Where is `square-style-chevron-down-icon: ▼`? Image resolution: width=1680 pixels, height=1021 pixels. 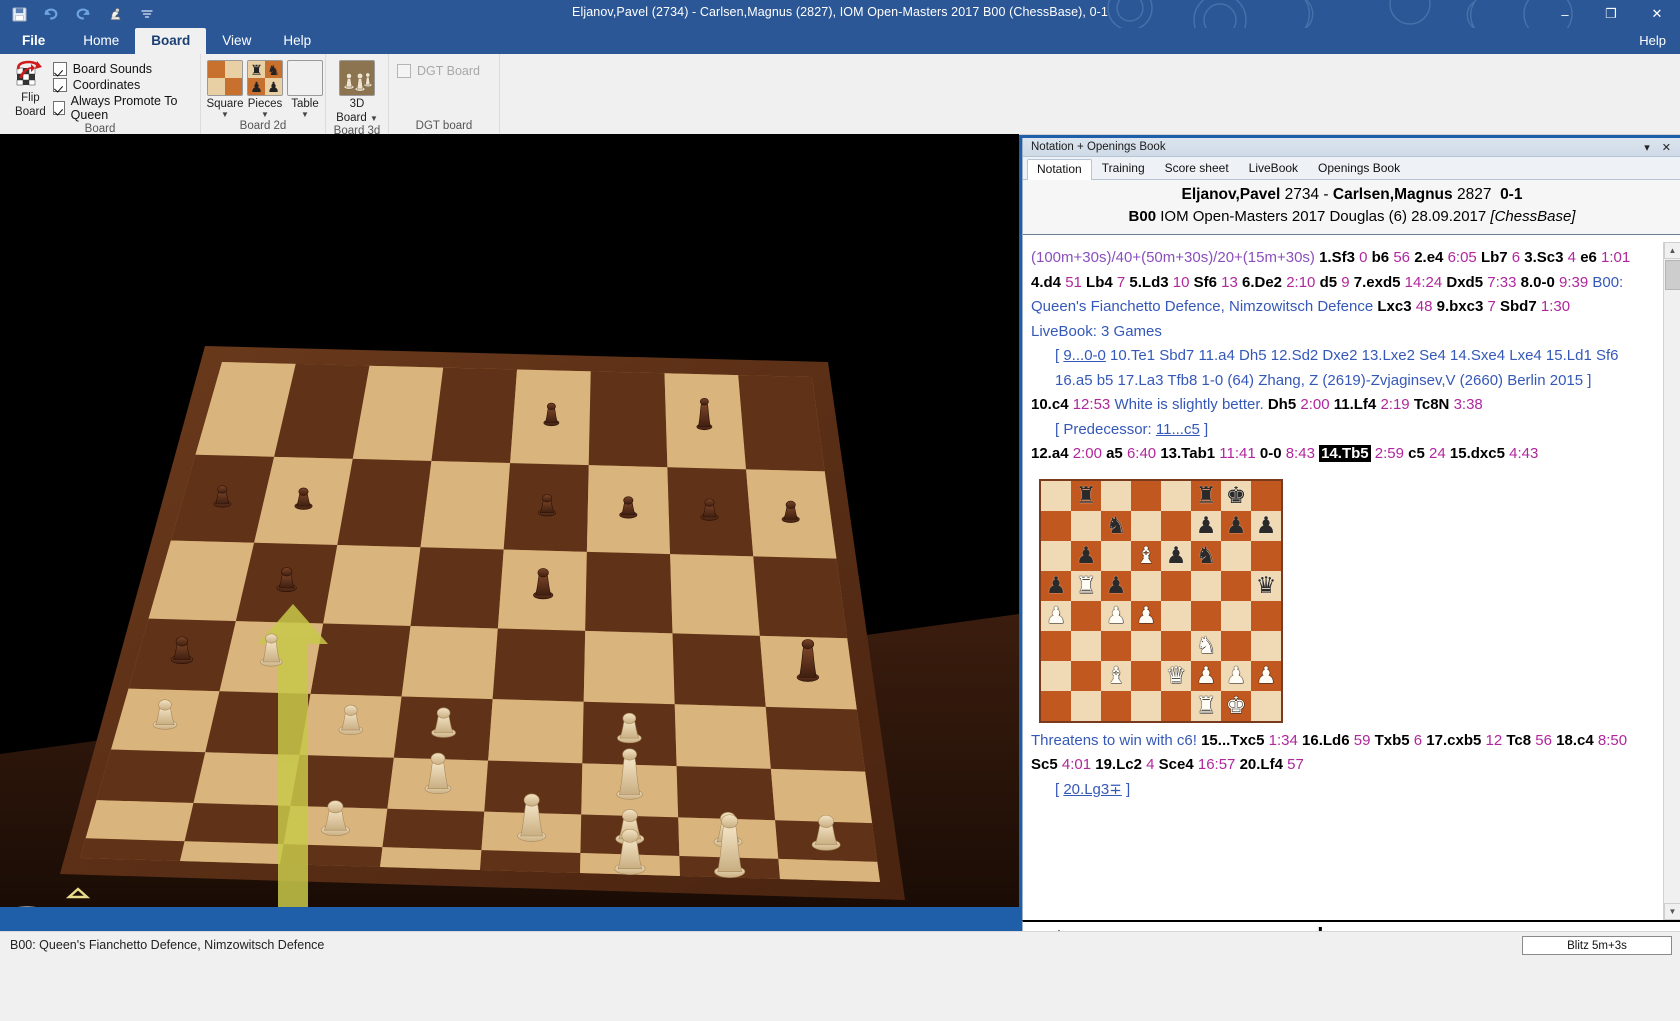 square-style-chevron-down-icon: ▼ is located at coordinates (225, 115).